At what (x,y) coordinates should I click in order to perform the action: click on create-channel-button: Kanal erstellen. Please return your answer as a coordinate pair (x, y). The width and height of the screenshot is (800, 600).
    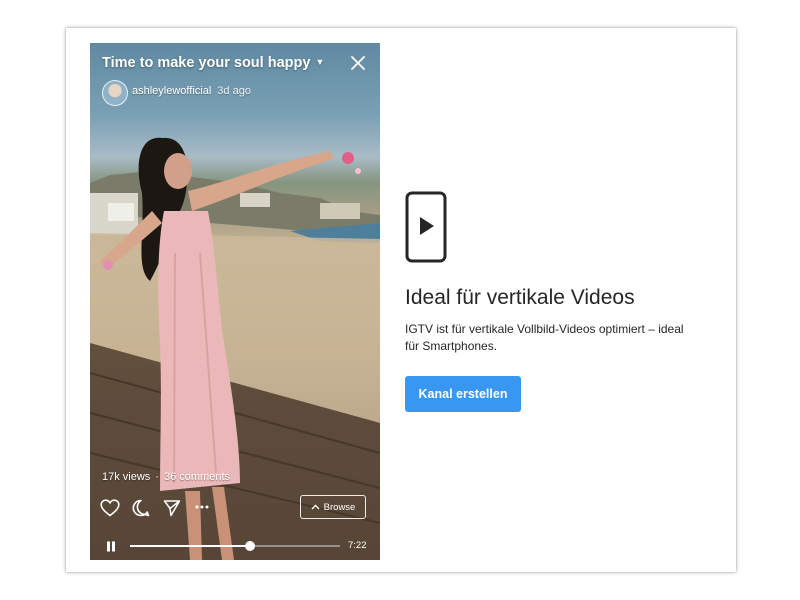
    Looking at the image, I should click on (463, 394).